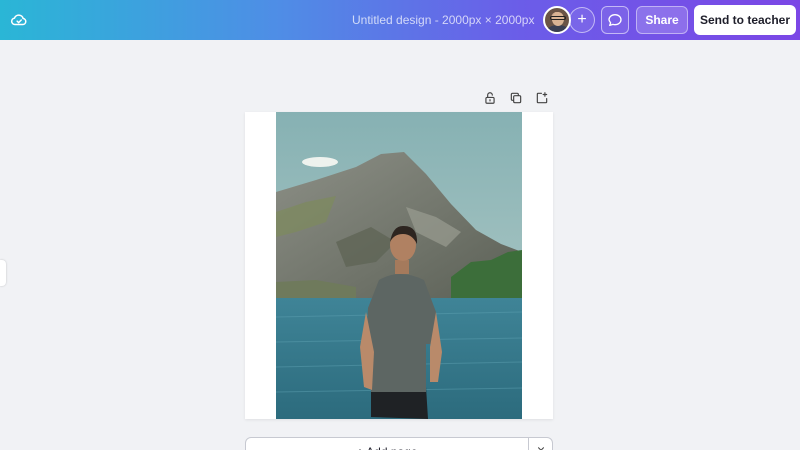 The width and height of the screenshot is (800, 450). I want to click on share-button: Share, so click(662, 20).